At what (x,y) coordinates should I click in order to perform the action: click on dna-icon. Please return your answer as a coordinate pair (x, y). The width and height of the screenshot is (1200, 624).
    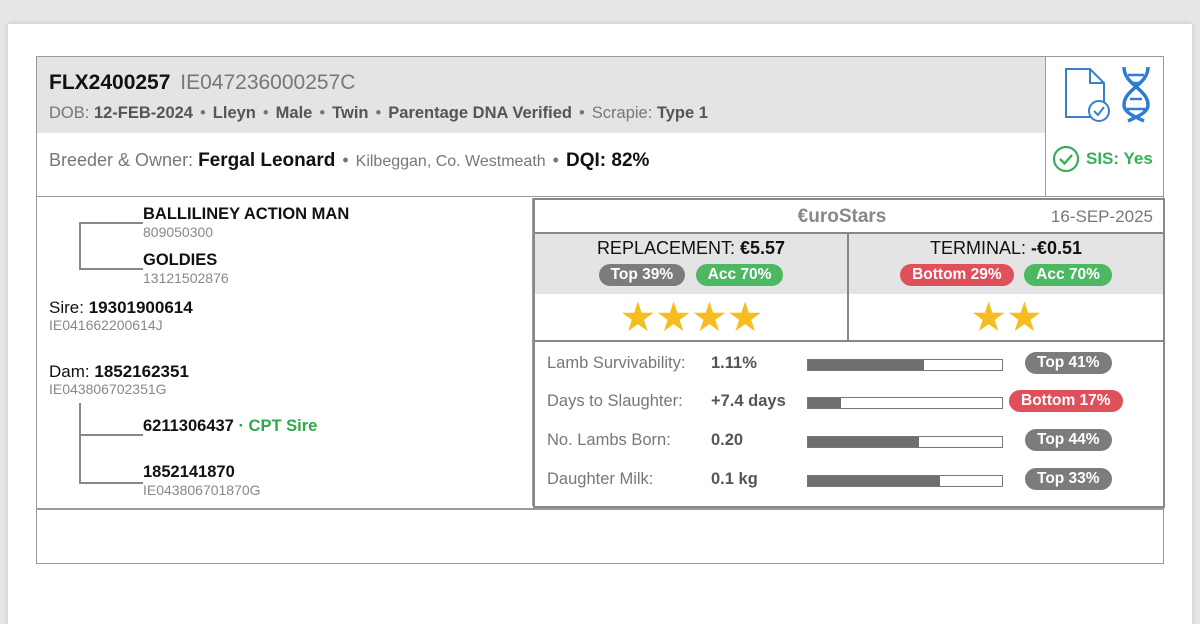
    Looking at the image, I should click on (1136, 93).